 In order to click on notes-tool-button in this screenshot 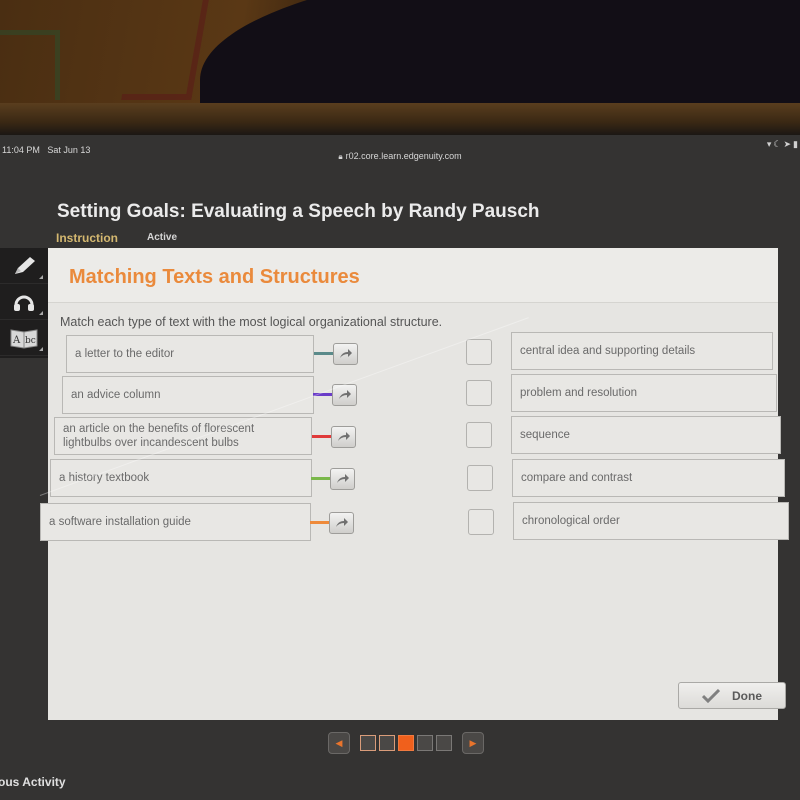, I will do `click(24, 266)`.